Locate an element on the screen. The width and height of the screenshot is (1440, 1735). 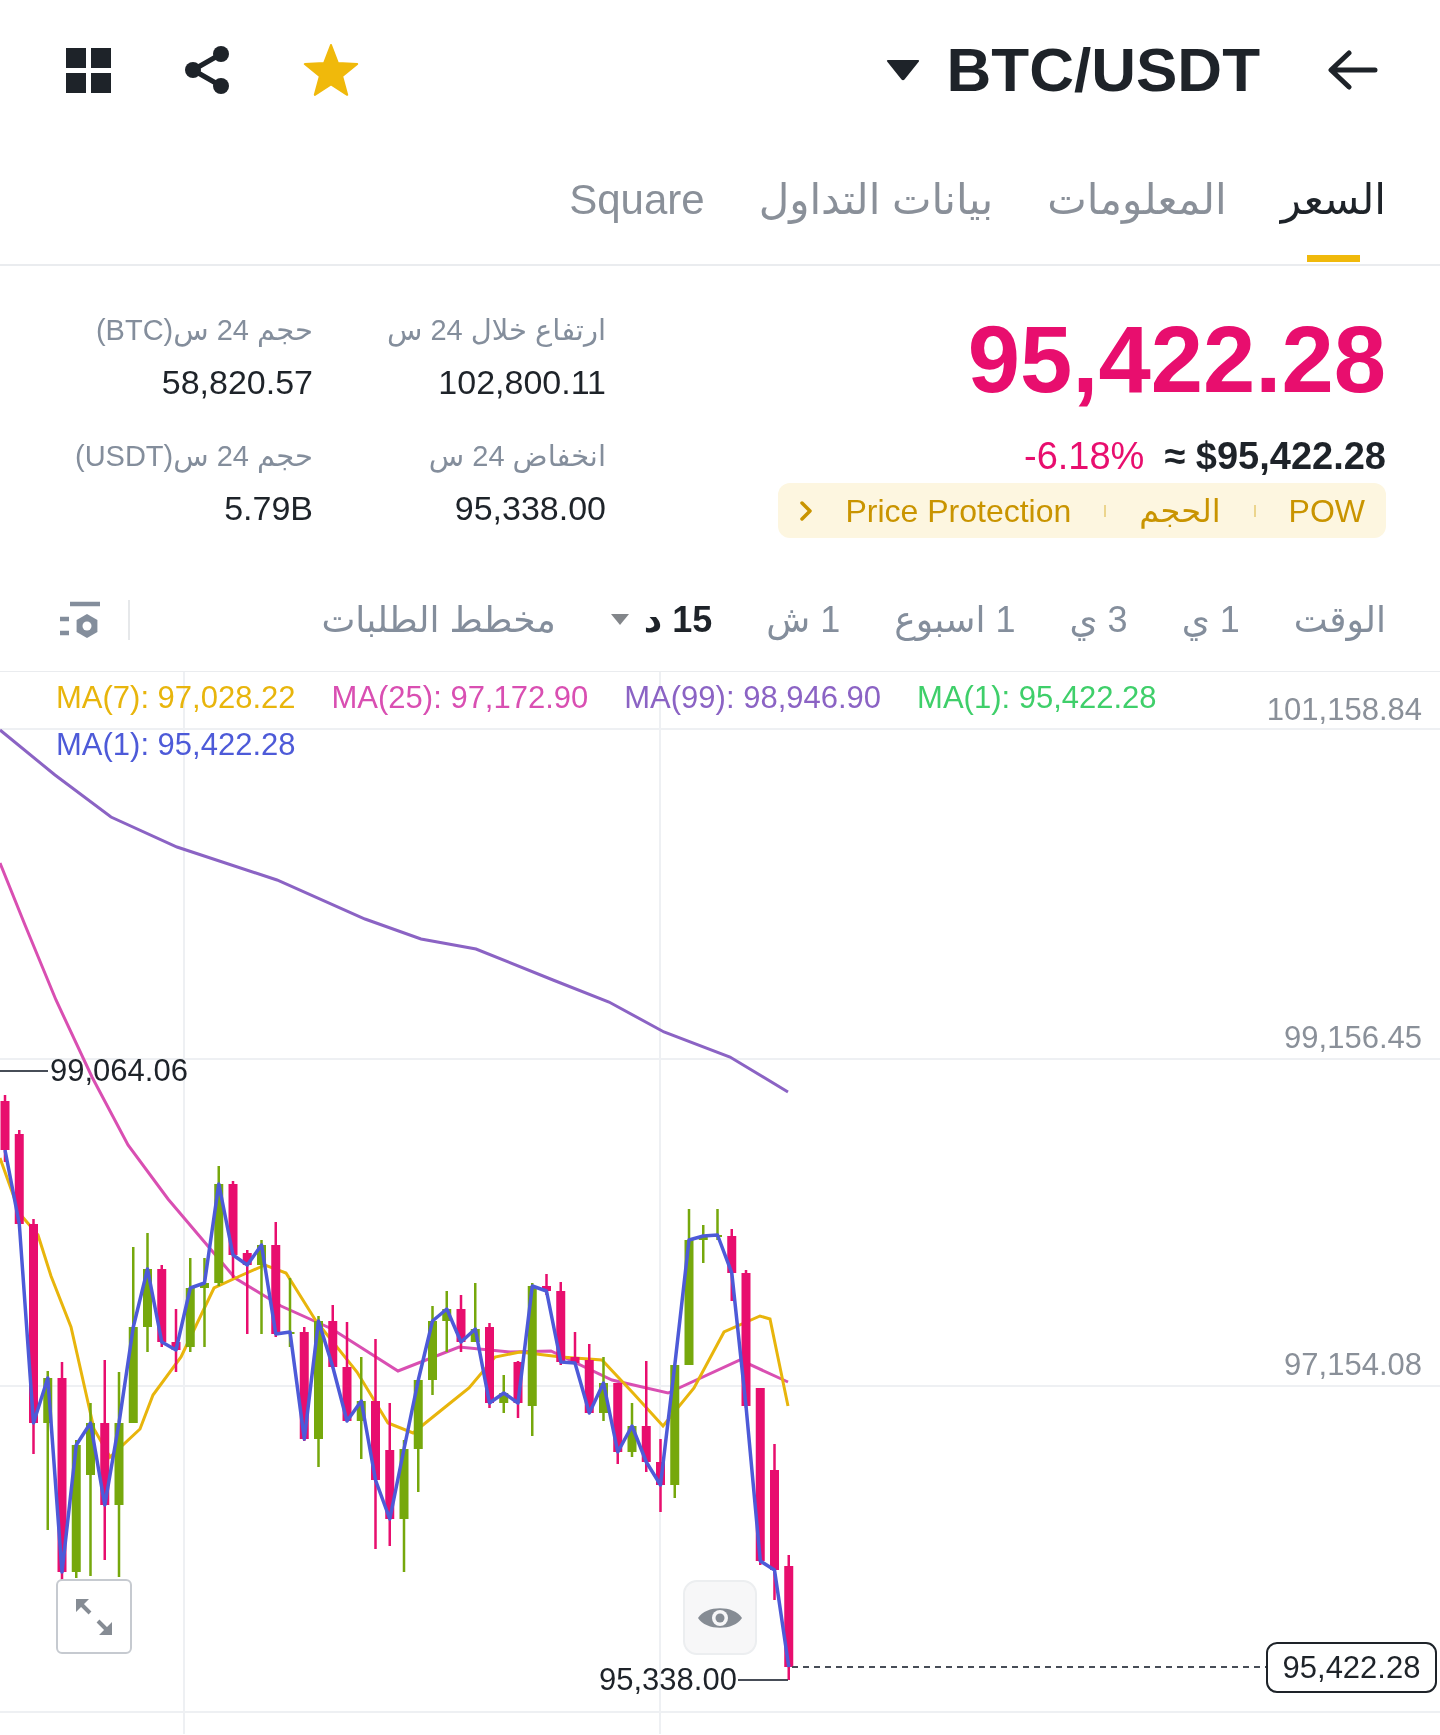
grid-icon is located at coordinates (88, 70).